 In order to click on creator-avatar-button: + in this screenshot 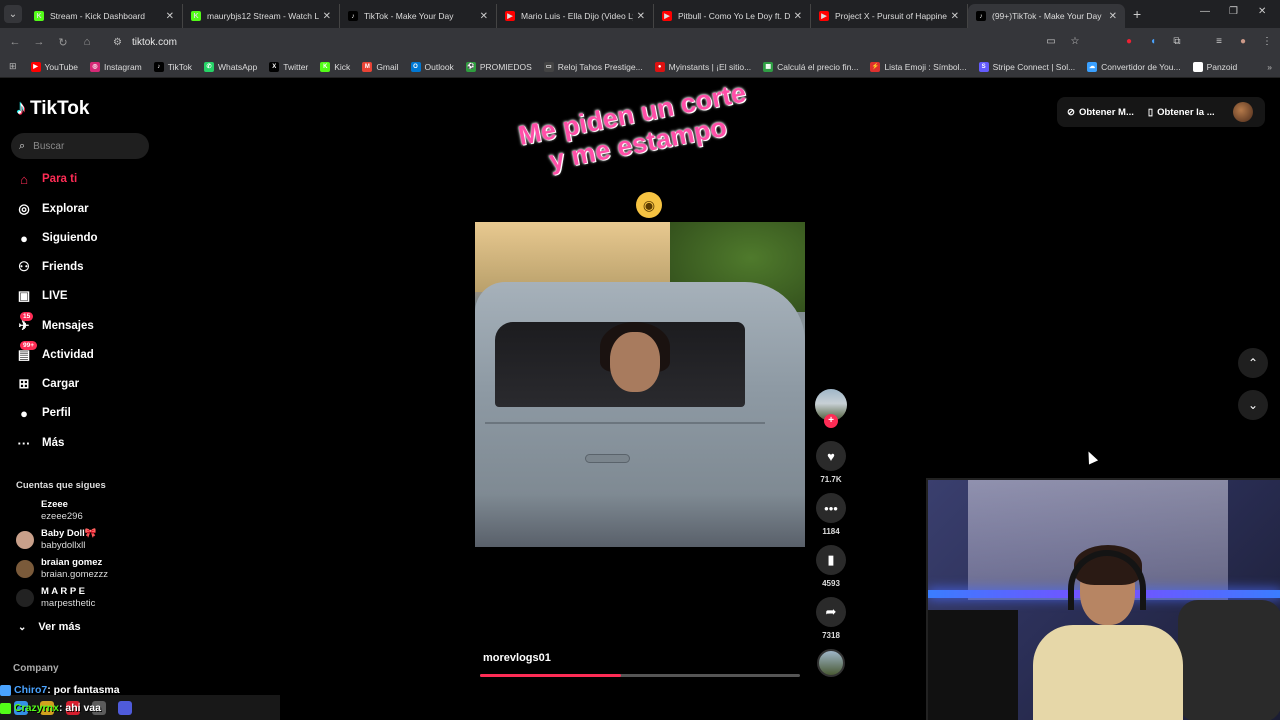, I will do `click(831, 408)`.